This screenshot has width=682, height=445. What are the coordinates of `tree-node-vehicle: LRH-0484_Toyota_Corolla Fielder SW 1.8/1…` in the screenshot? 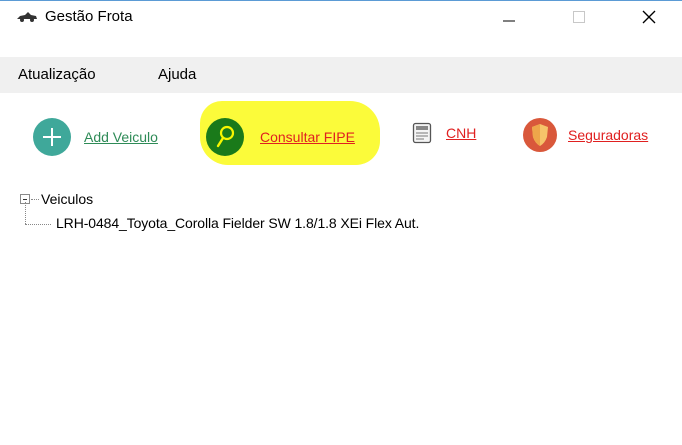 It's located at (237, 223).